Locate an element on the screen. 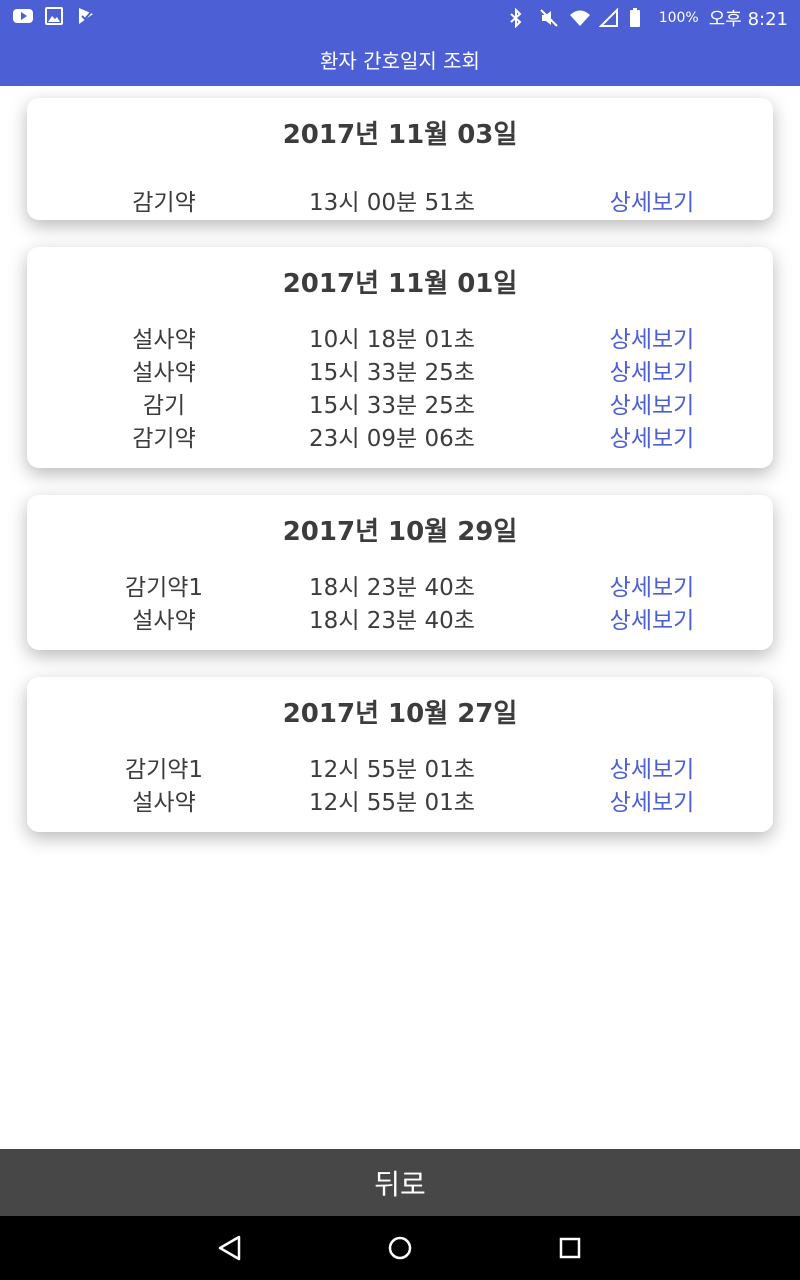  app-notification-icon is located at coordinates (86, 16).